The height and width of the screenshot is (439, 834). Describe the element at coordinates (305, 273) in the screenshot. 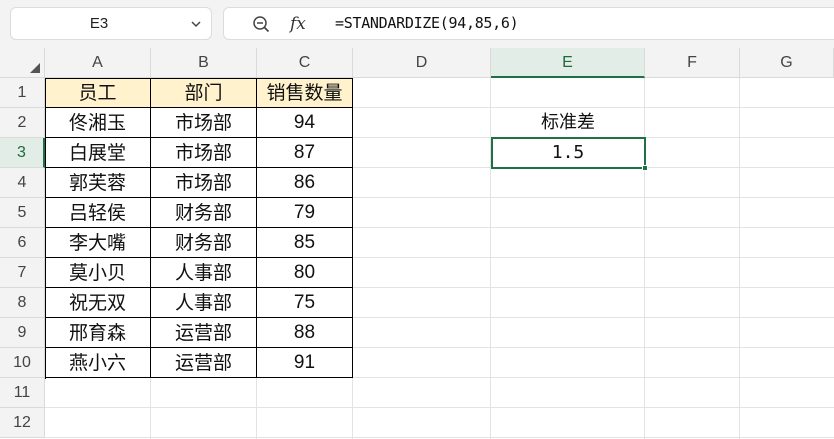

I see `table-cell: 80` at that location.